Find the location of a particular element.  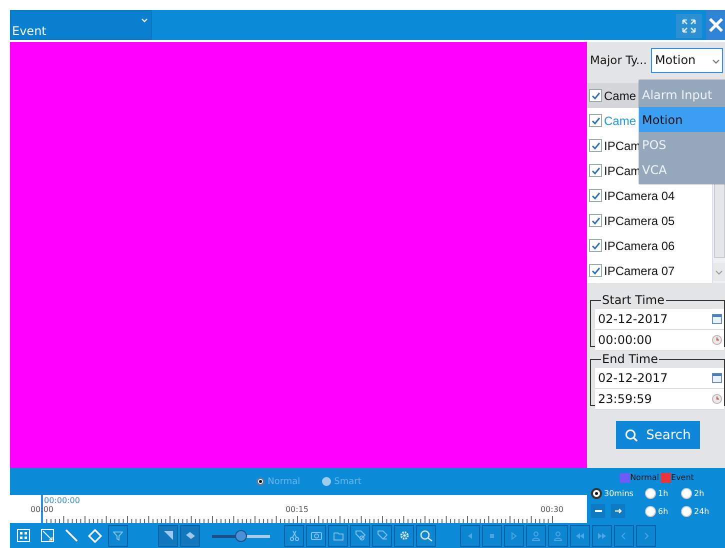

camera-name: IPCamera 06 is located at coordinates (639, 245).